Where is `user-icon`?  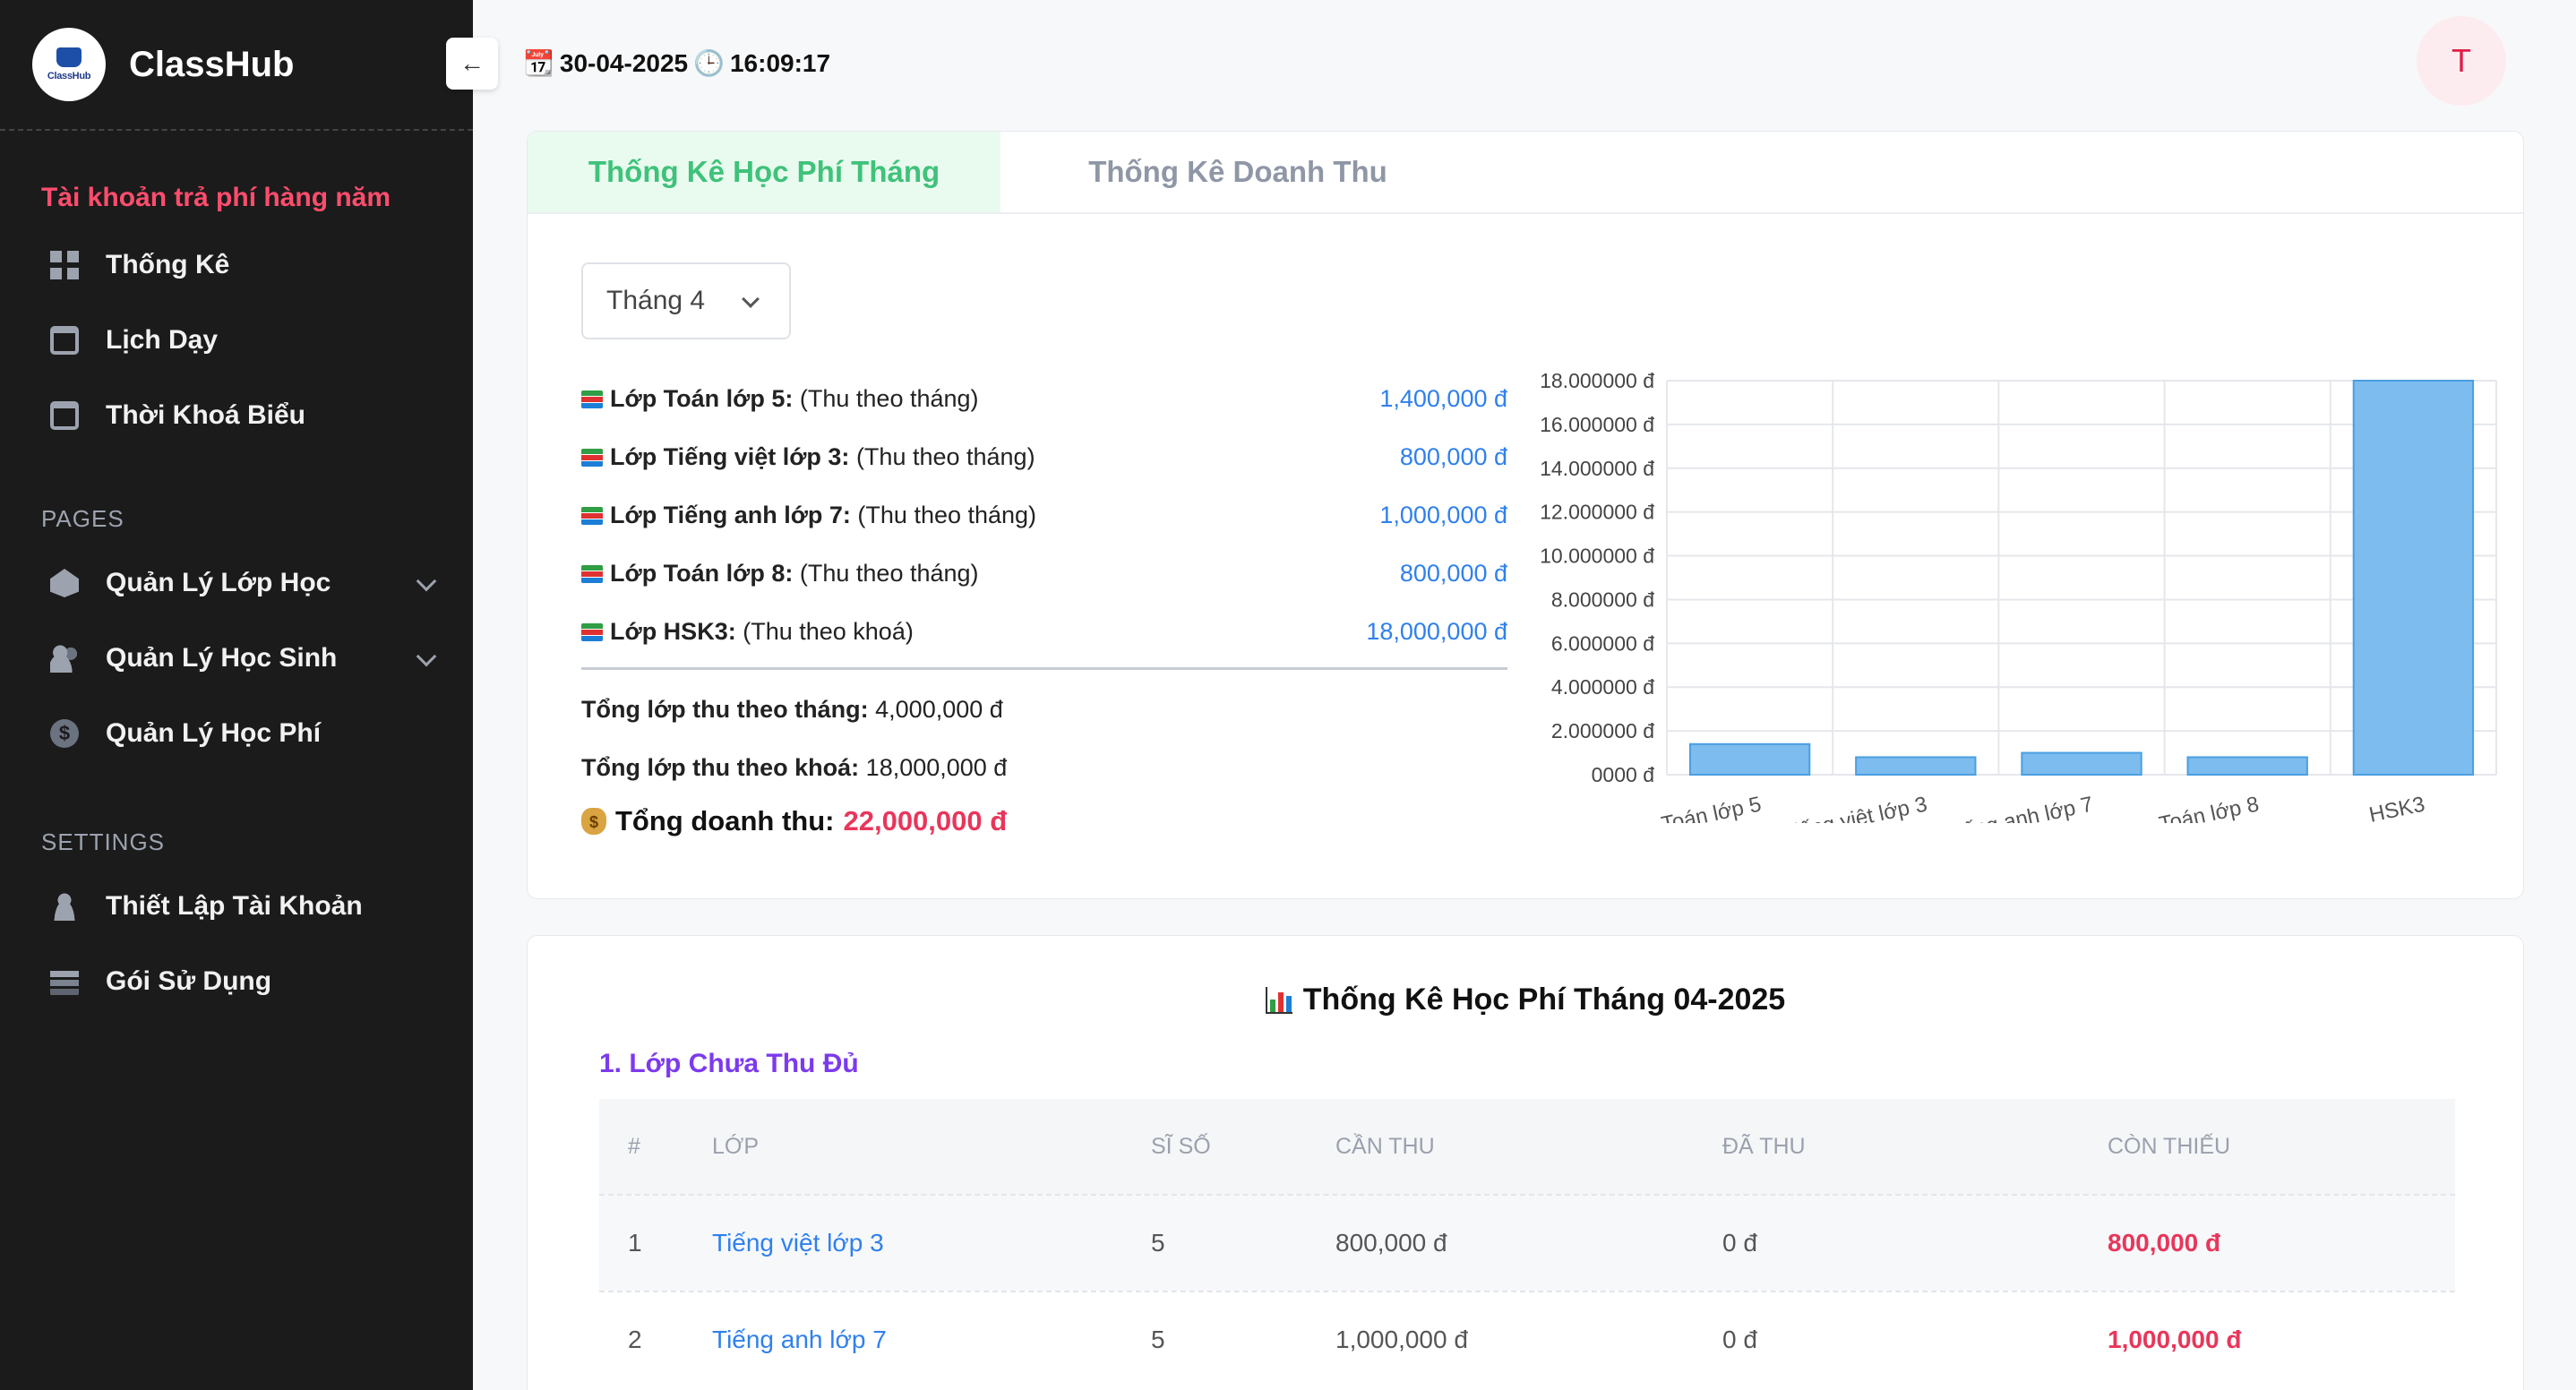
user-icon is located at coordinates (64, 907).